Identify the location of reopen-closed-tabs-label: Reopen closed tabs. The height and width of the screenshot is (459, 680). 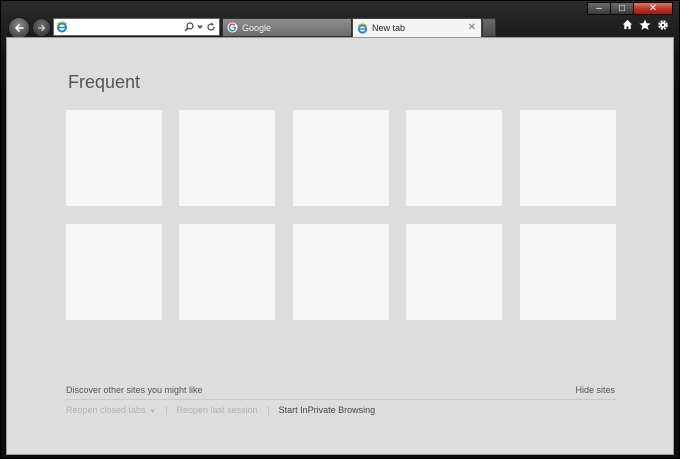
(106, 410).